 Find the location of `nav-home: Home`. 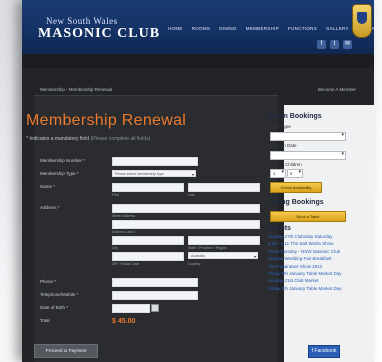

nav-home: Home is located at coordinates (175, 31).